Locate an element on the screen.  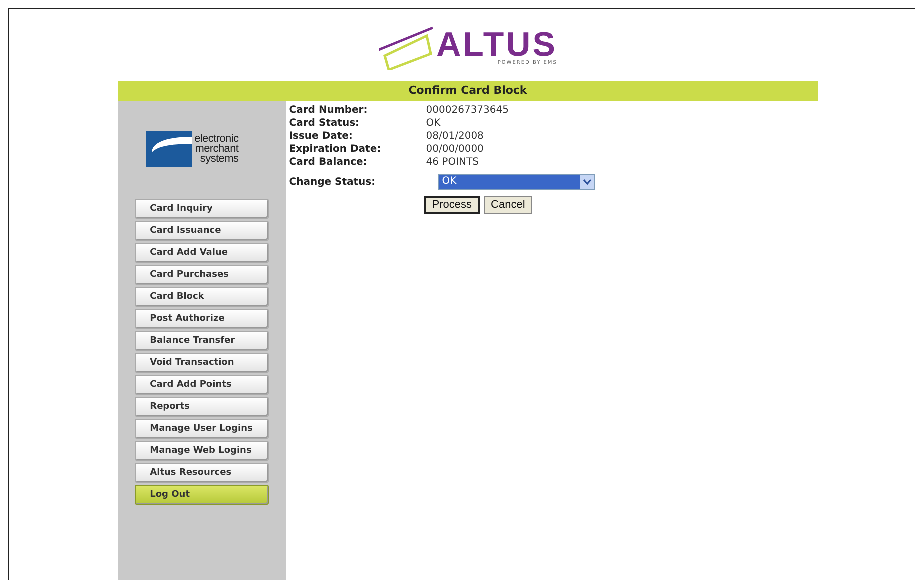
menu-button: Card Issuance is located at coordinates (202, 231).